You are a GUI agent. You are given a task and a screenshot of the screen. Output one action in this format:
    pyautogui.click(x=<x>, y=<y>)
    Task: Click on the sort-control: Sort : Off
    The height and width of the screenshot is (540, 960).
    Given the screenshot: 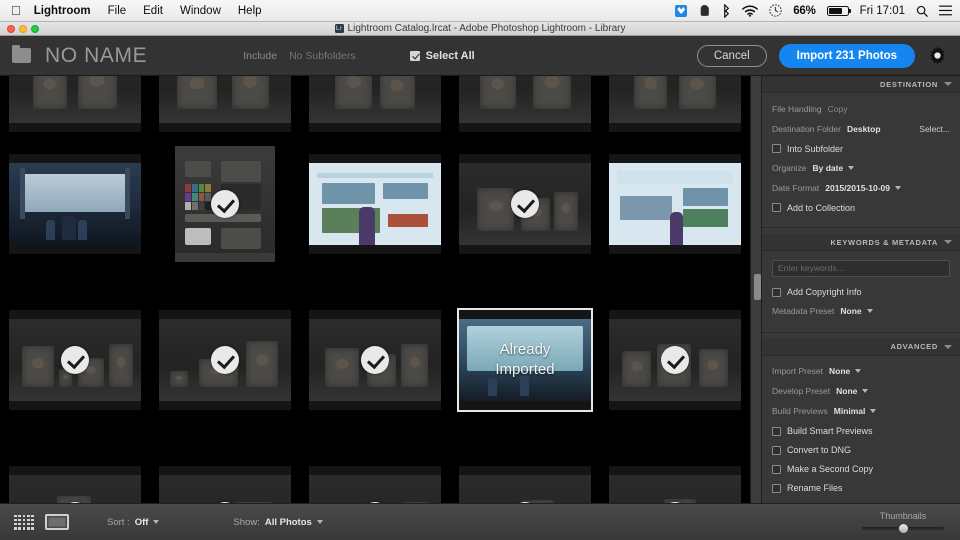 What is the action you would take?
    pyautogui.click(x=133, y=522)
    